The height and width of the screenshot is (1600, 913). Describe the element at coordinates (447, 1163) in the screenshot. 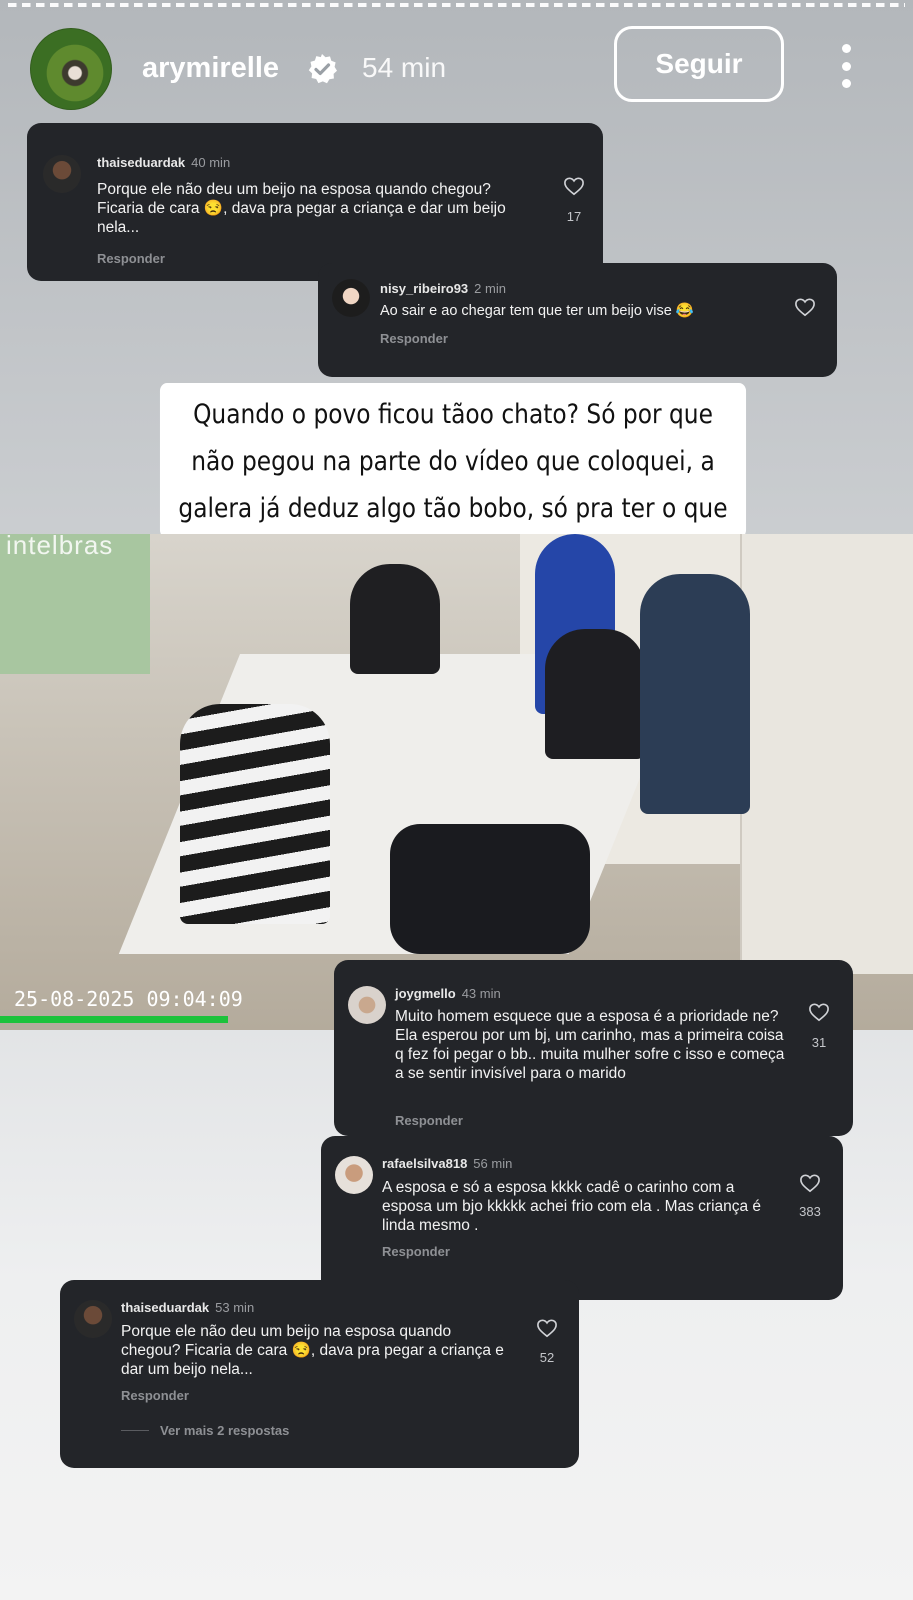

I see `comment-username: rafaelsilva818 56 min` at that location.